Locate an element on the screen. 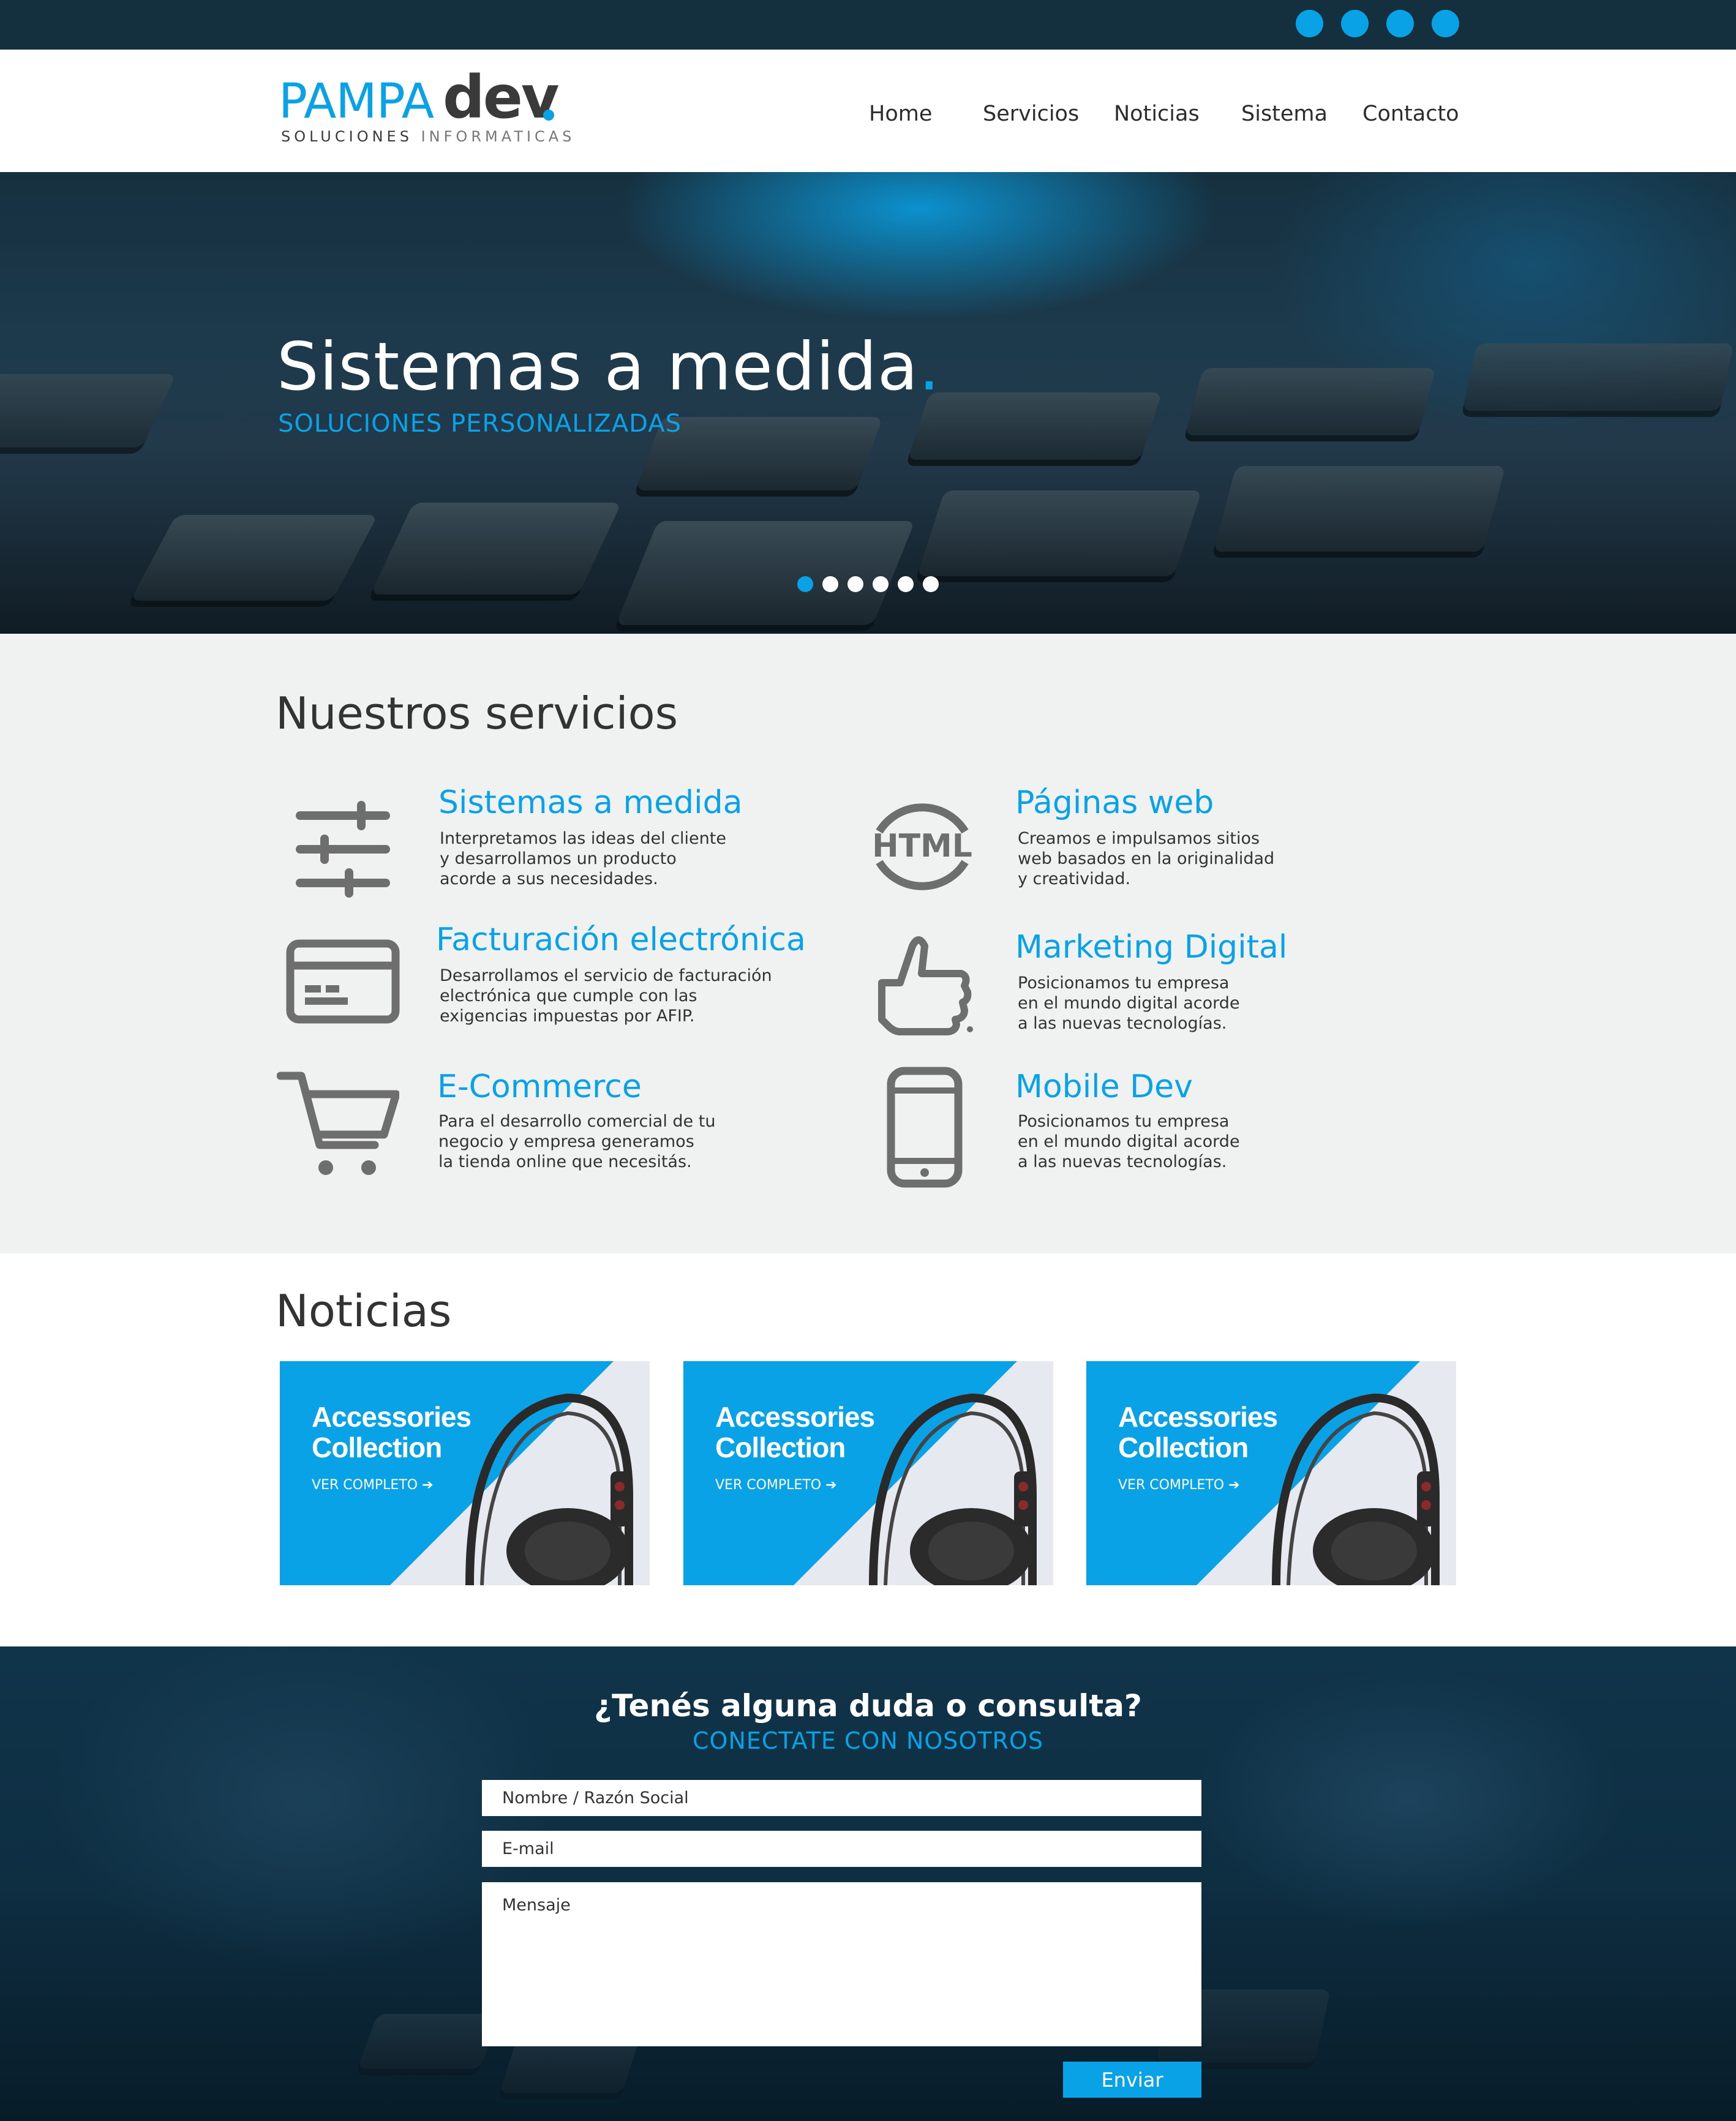 Image resolution: width=1736 pixels, height=2121 pixels. service-title-mobile: Mobile Dev is located at coordinates (1104, 1086).